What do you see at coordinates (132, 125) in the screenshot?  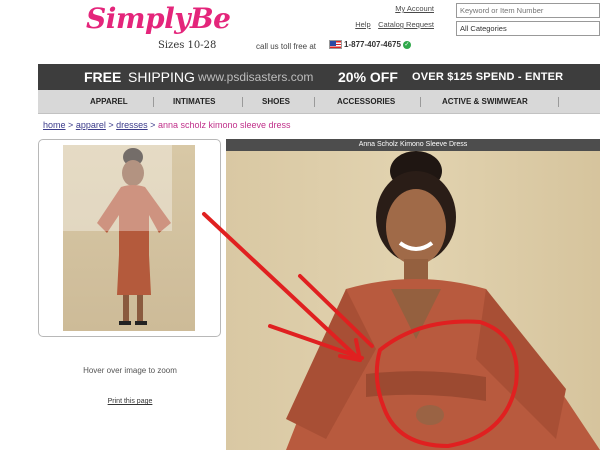 I see `breadcrumb-dresses: dresses` at bounding box center [132, 125].